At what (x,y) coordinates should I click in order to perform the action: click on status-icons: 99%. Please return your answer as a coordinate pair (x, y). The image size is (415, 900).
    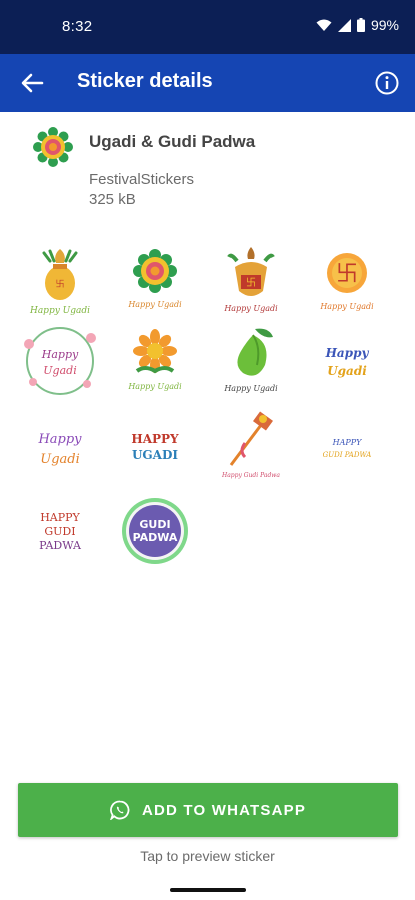
    Looking at the image, I should click on (357, 25).